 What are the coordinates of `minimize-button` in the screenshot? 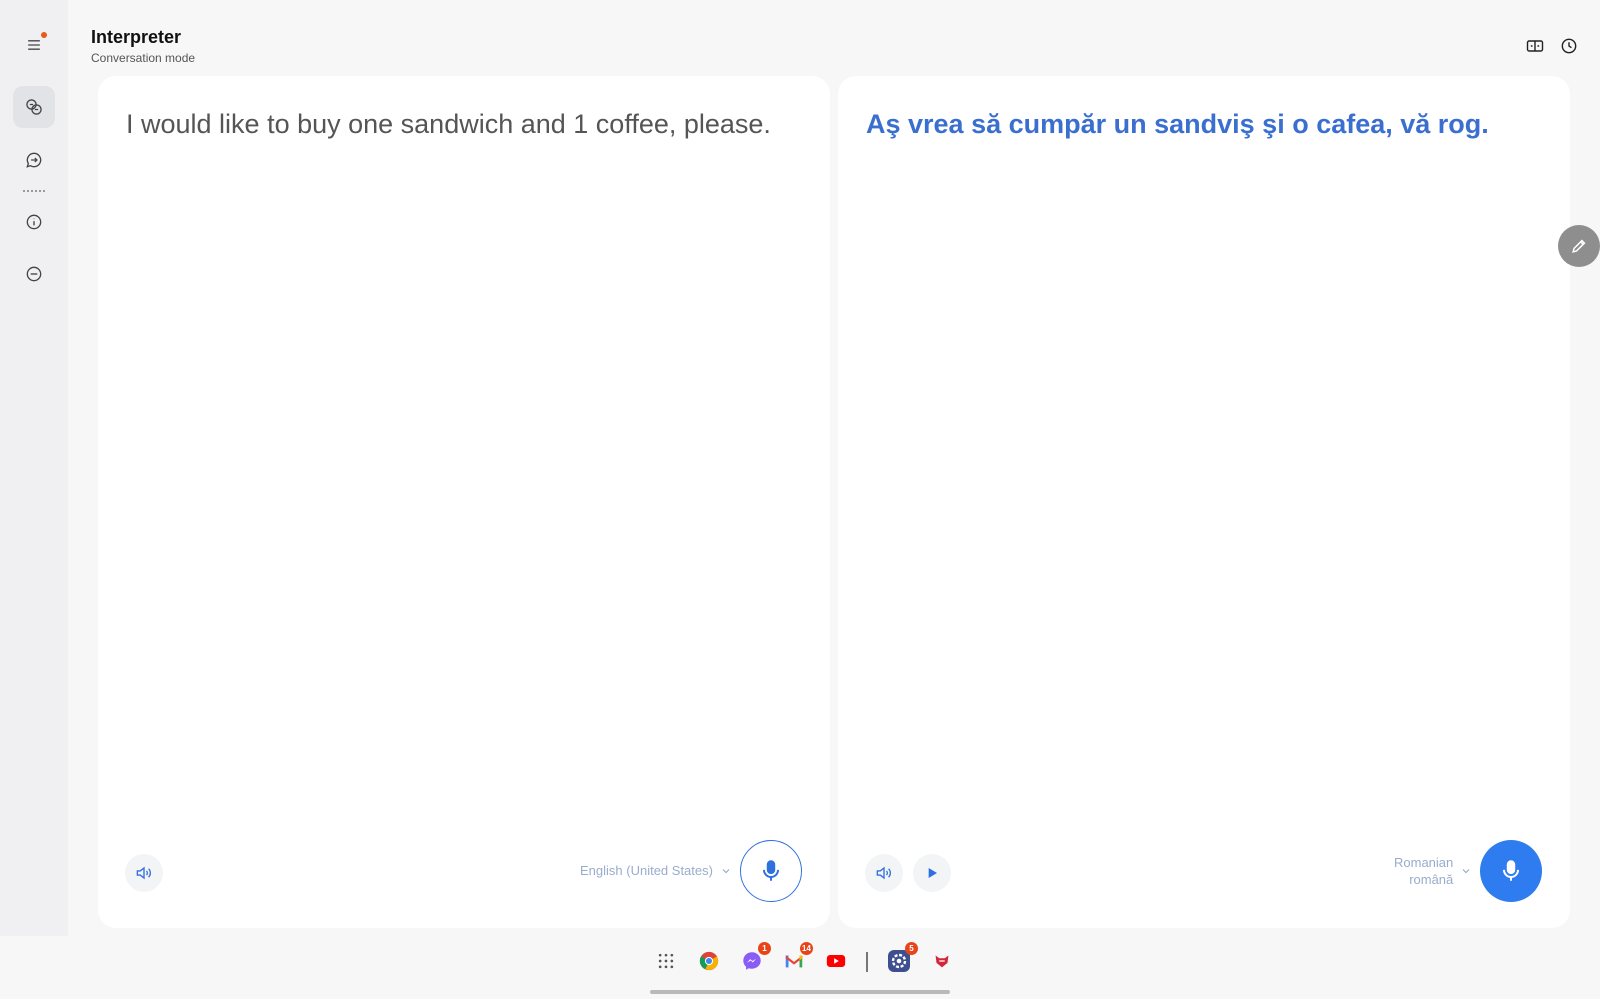 It's located at (34, 274).